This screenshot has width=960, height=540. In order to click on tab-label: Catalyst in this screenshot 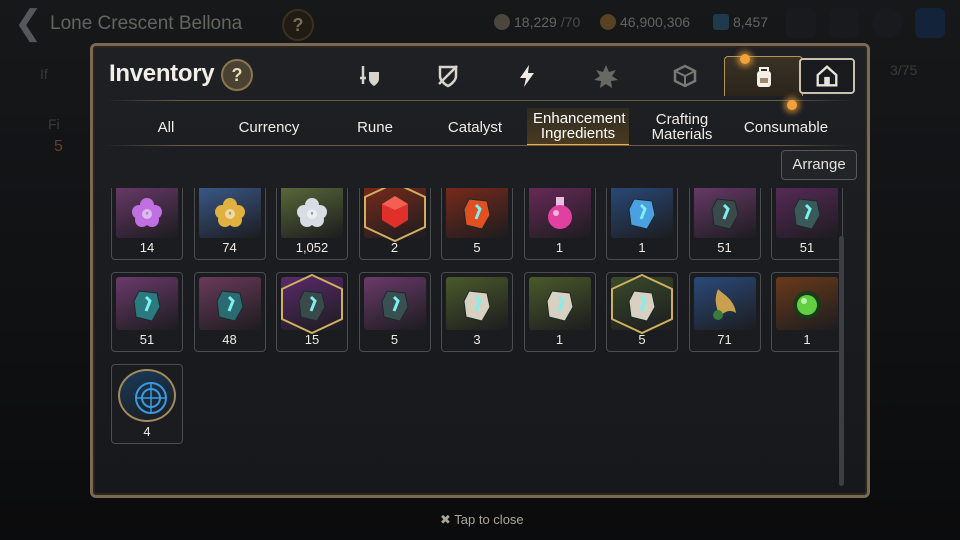, I will do `click(475, 127)`.